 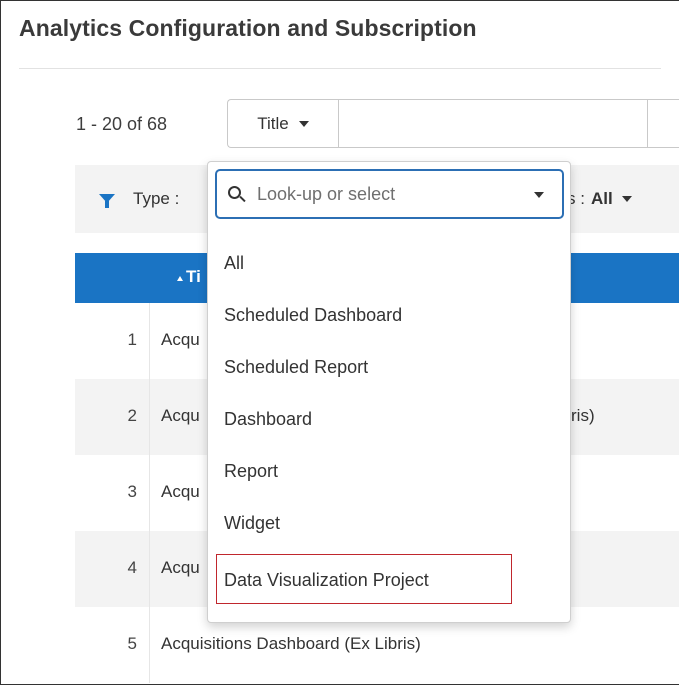 I want to click on option-scheduled-dashboard: Scheduled Dashboard, so click(x=389, y=320).